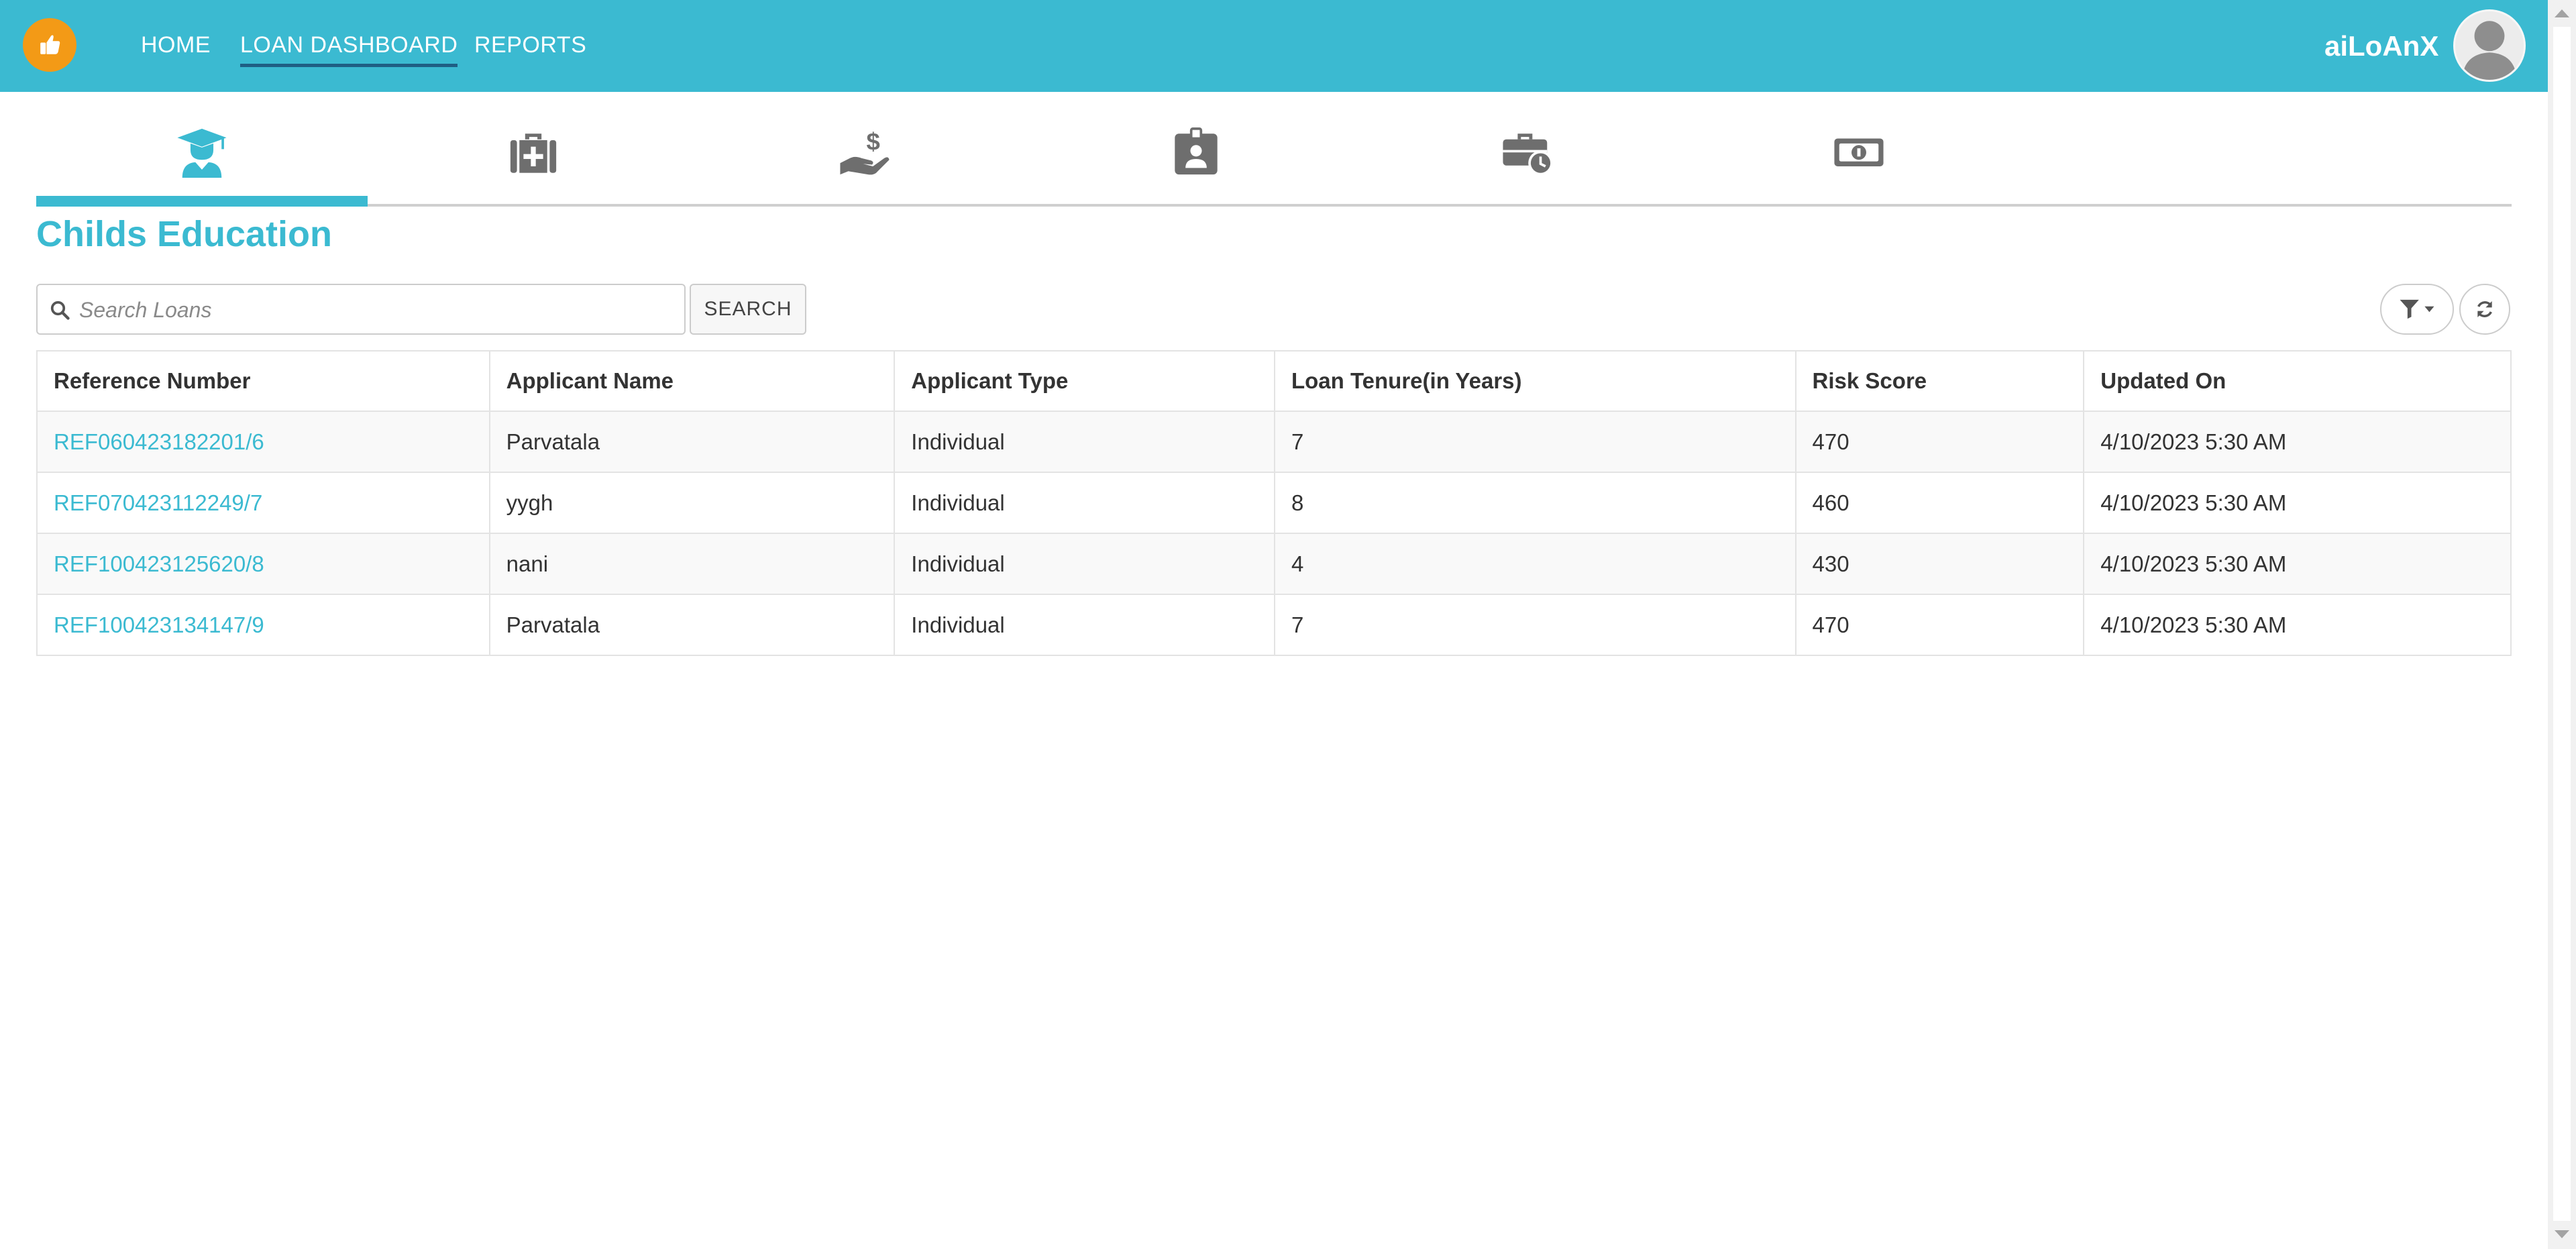  Describe the element at coordinates (263, 503) in the screenshot. I see `reference-number-cell: REF070423112249/7` at that location.